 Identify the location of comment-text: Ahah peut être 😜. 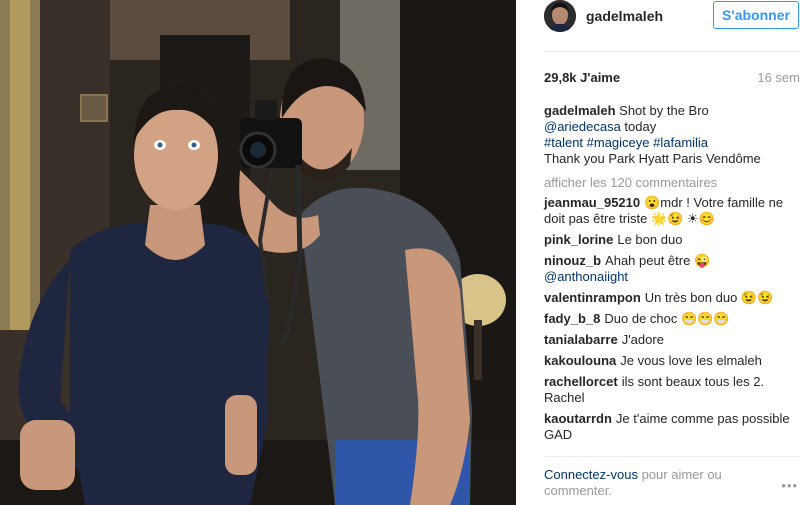
(658, 260).